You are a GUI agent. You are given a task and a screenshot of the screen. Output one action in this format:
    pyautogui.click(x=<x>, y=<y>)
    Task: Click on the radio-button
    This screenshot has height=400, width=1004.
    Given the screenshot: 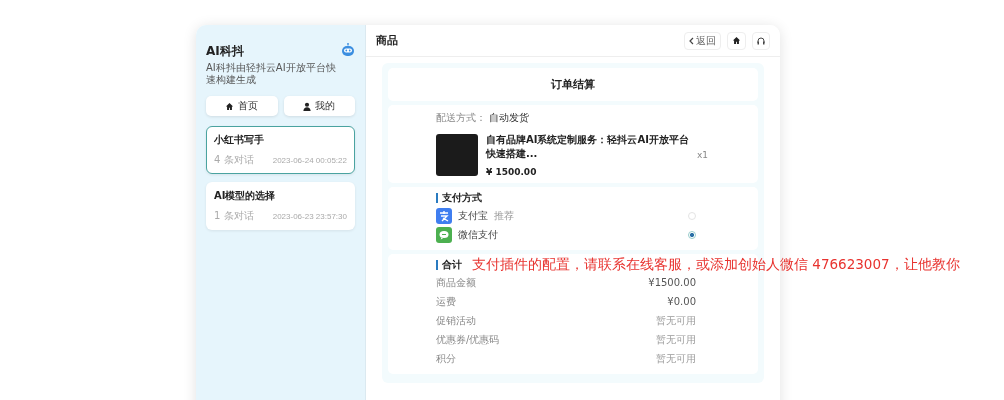 What is the action you would take?
    pyautogui.click(x=692, y=234)
    